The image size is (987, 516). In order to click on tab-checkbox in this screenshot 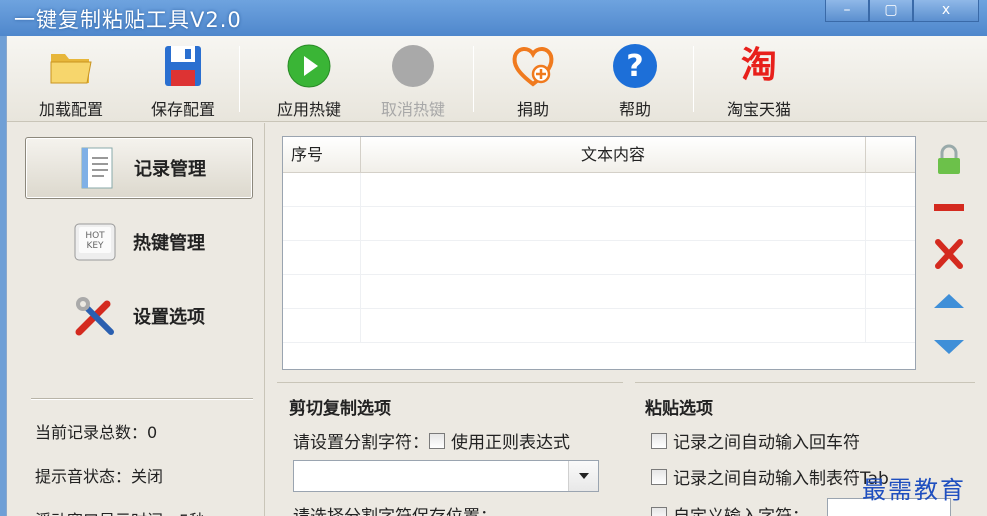, I will do `click(659, 476)`.